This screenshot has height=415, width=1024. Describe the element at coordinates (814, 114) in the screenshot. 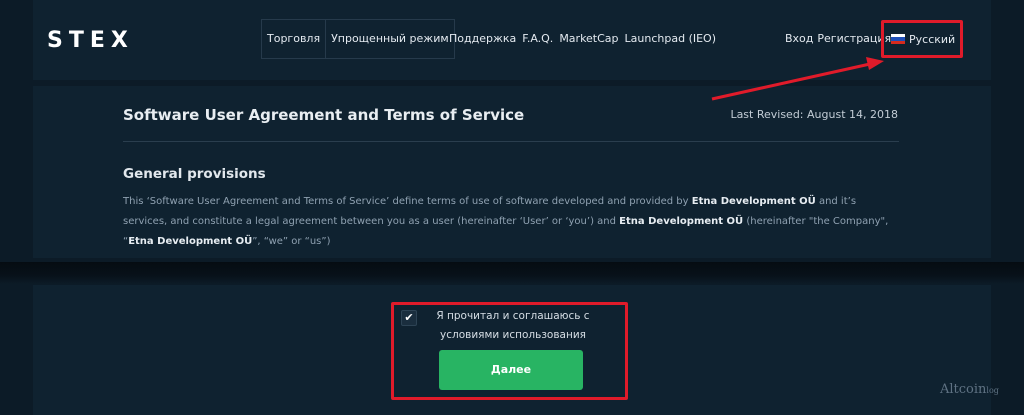

I see `last-revised-date: Last Revised: August 14, 2018` at that location.